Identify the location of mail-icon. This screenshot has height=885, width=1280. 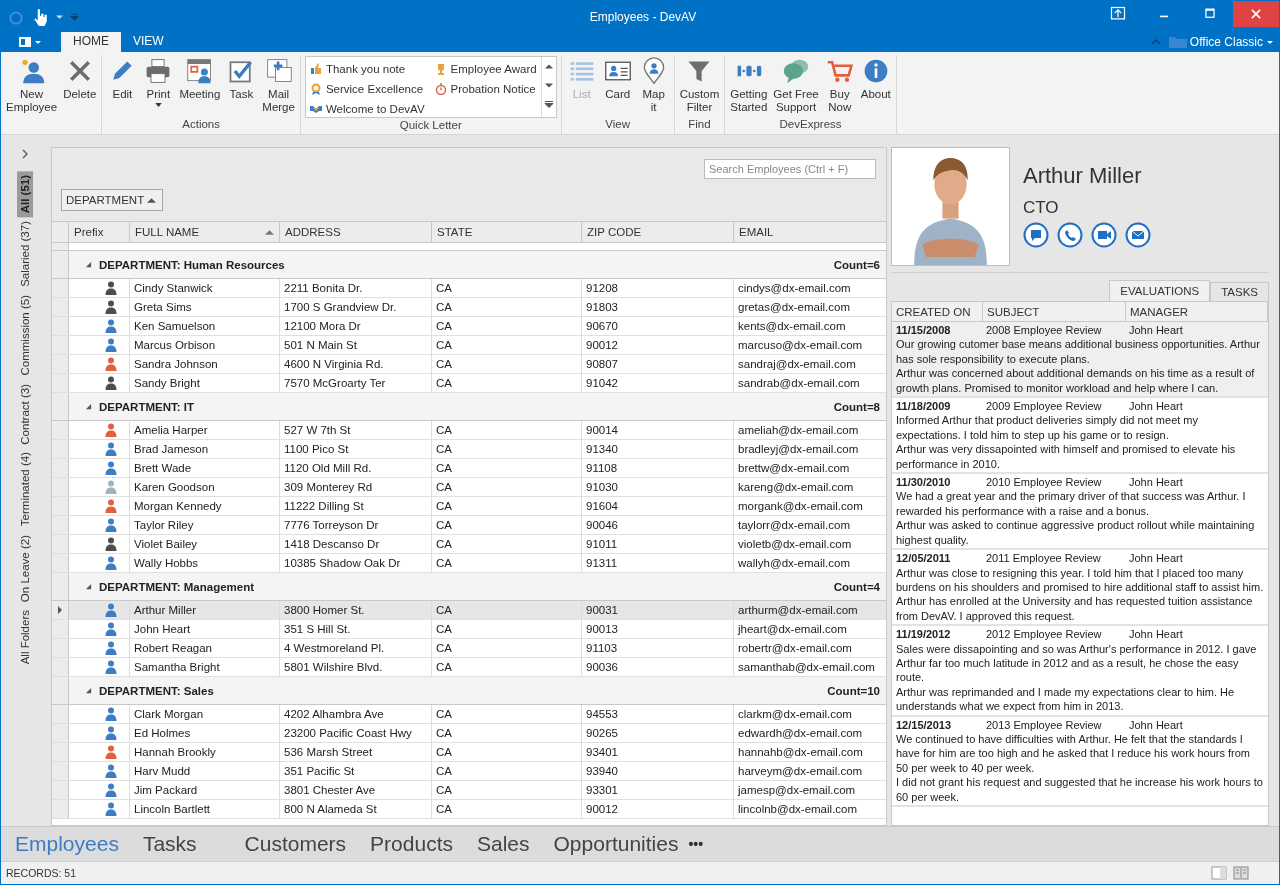
(1138, 235).